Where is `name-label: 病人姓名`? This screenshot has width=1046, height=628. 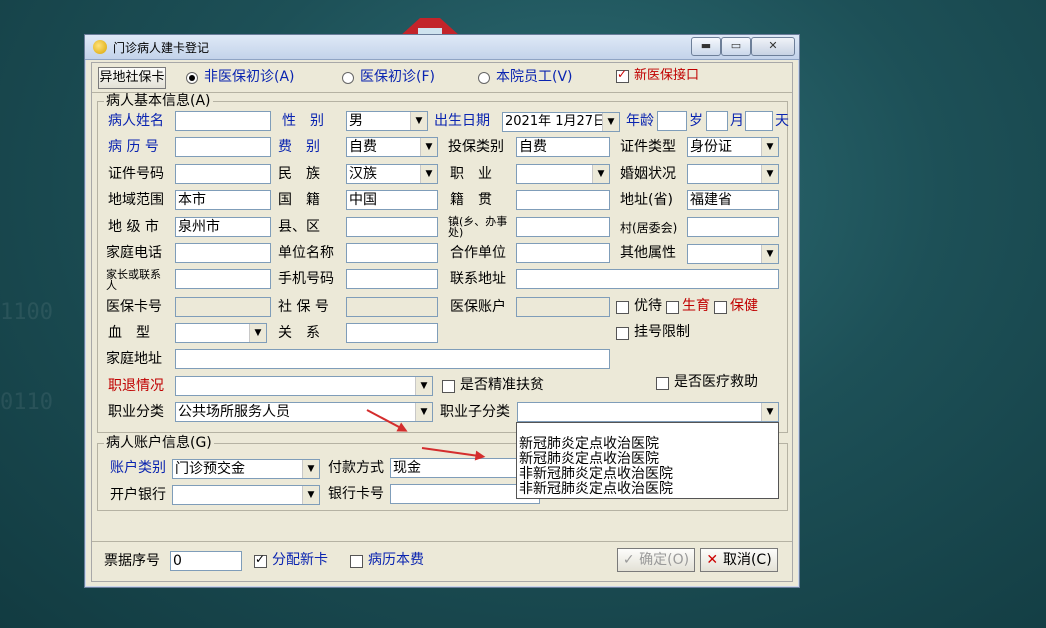 name-label: 病人姓名 is located at coordinates (136, 121).